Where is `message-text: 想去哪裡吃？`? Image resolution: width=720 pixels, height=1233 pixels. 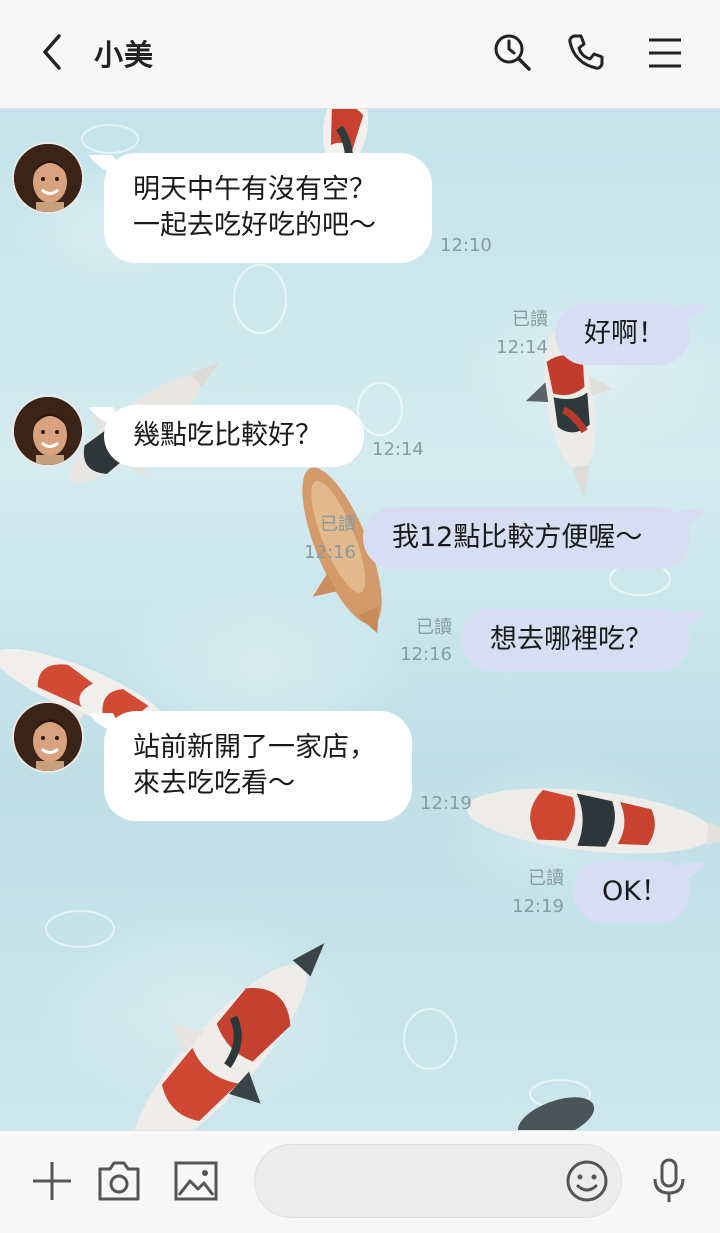
message-text: 想去哪裡吃？ is located at coordinates (571, 639).